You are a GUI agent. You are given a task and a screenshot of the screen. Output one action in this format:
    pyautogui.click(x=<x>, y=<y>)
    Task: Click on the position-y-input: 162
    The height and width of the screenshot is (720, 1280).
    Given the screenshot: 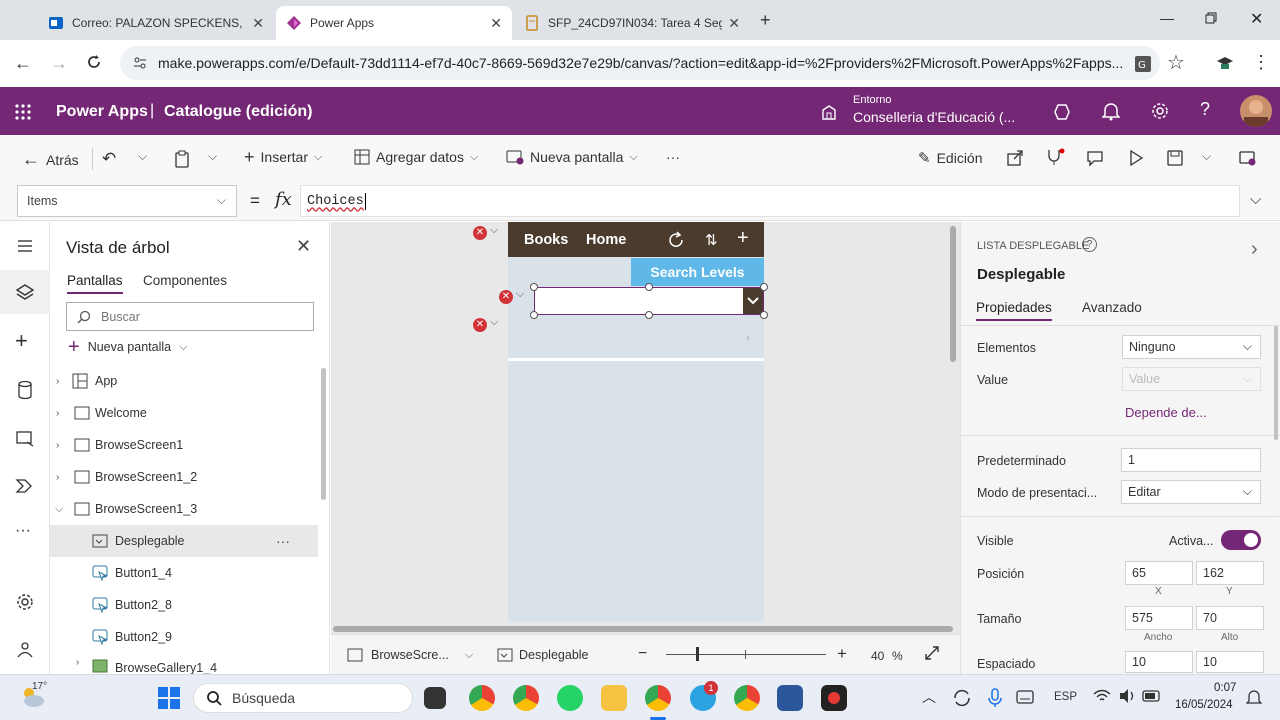 What is the action you would take?
    pyautogui.click(x=1230, y=573)
    